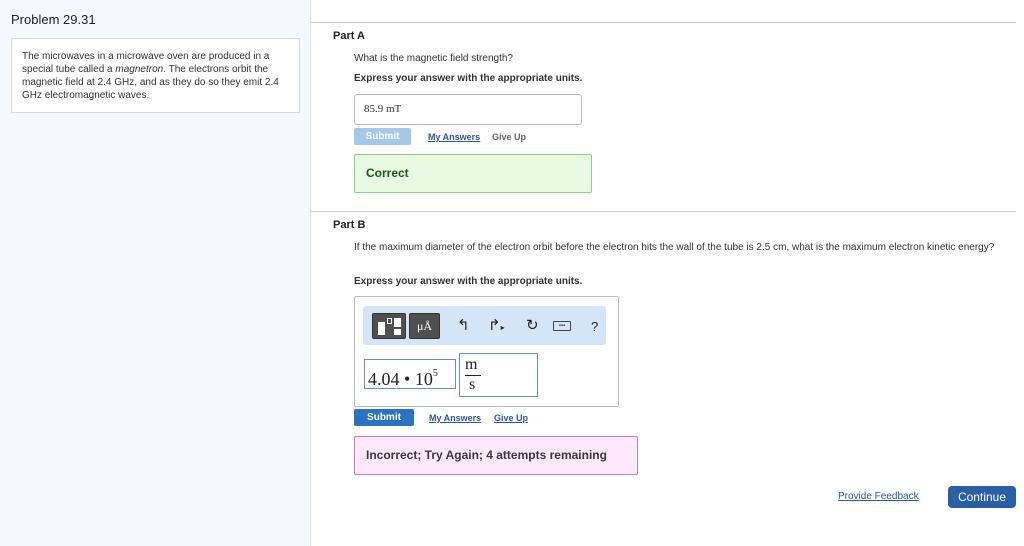 The image size is (1024, 546). I want to click on unit-denominator: s, so click(472, 384).